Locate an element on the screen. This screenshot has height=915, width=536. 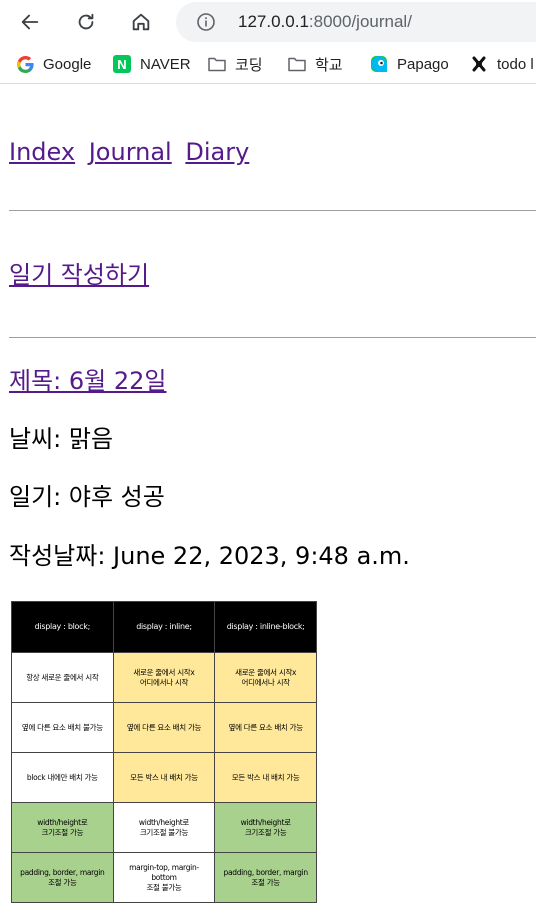
entry-title-link: 제목: 6월 22일 is located at coordinates (87, 381).